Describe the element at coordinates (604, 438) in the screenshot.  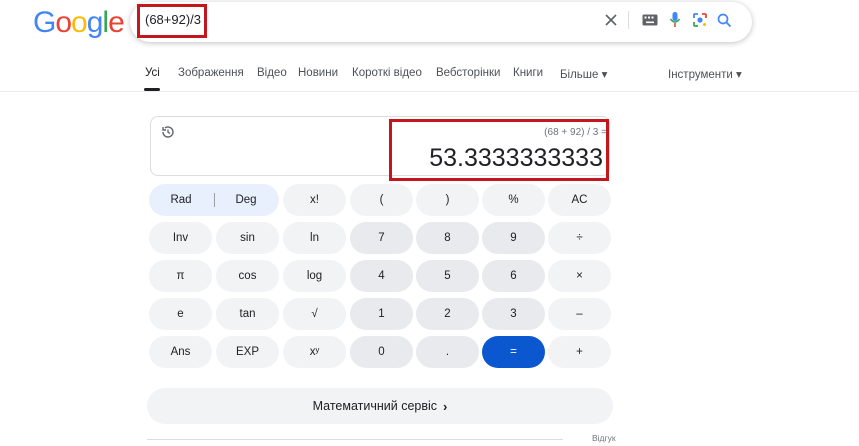
I see `feedback-link: Відгук` at that location.